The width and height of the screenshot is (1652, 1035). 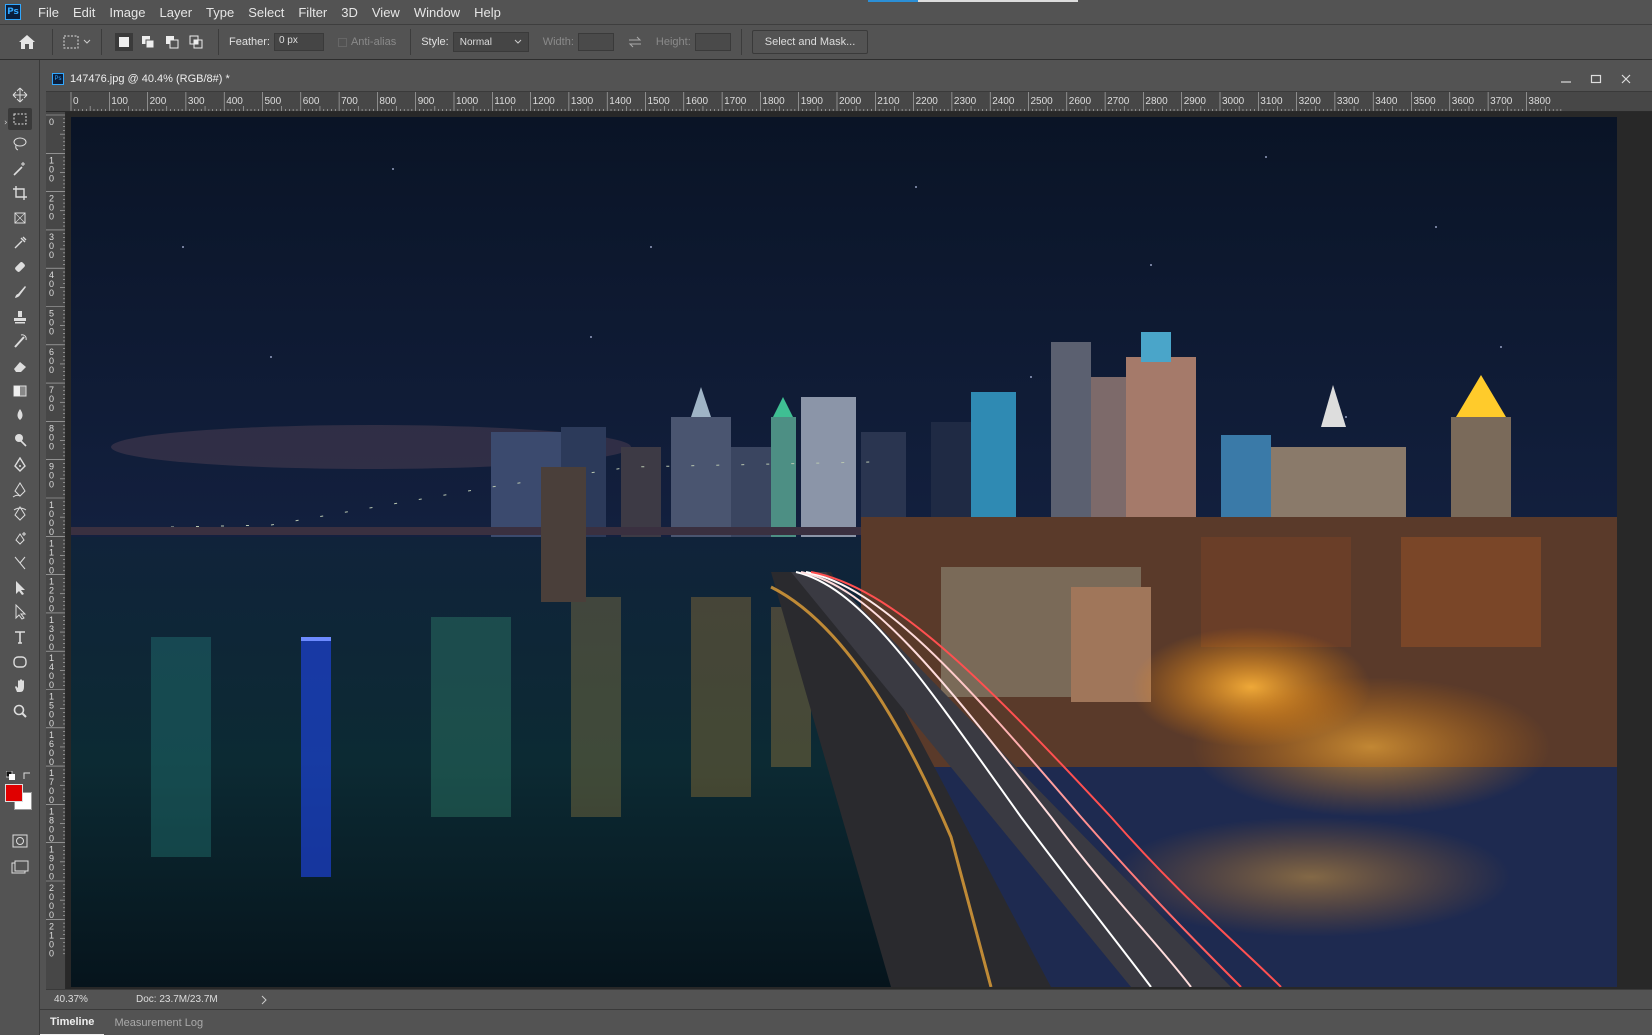 What do you see at coordinates (558, 42) in the screenshot?
I see `width-label: Width:` at bounding box center [558, 42].